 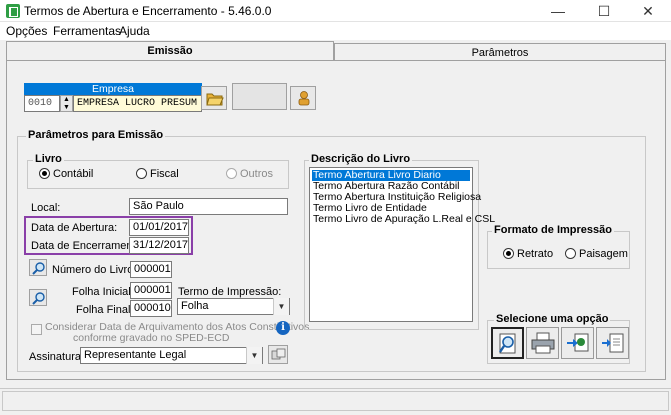 What do you see at coordinates (283, 328) in the screenshot?
I see `info-icon: i` at bounding box center [283, 328].